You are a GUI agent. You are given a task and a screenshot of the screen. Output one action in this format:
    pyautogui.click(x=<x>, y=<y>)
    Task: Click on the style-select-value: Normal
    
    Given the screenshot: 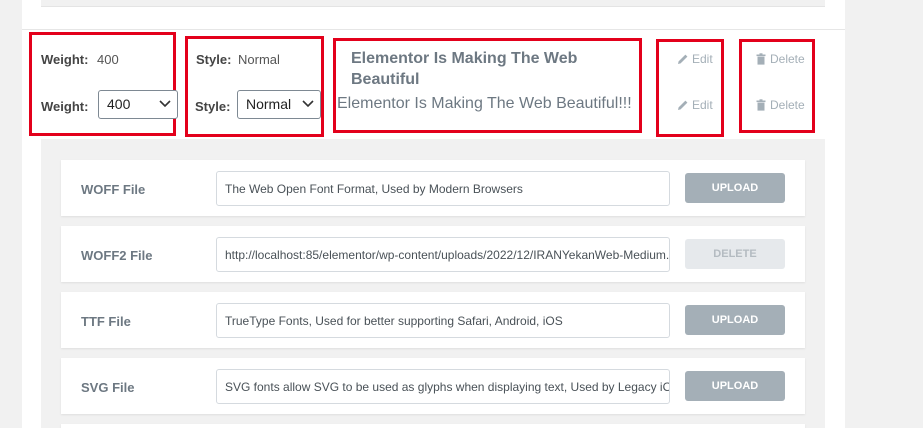 What is the action you would take?
    pyautogui.click(x=269, y=104)
    